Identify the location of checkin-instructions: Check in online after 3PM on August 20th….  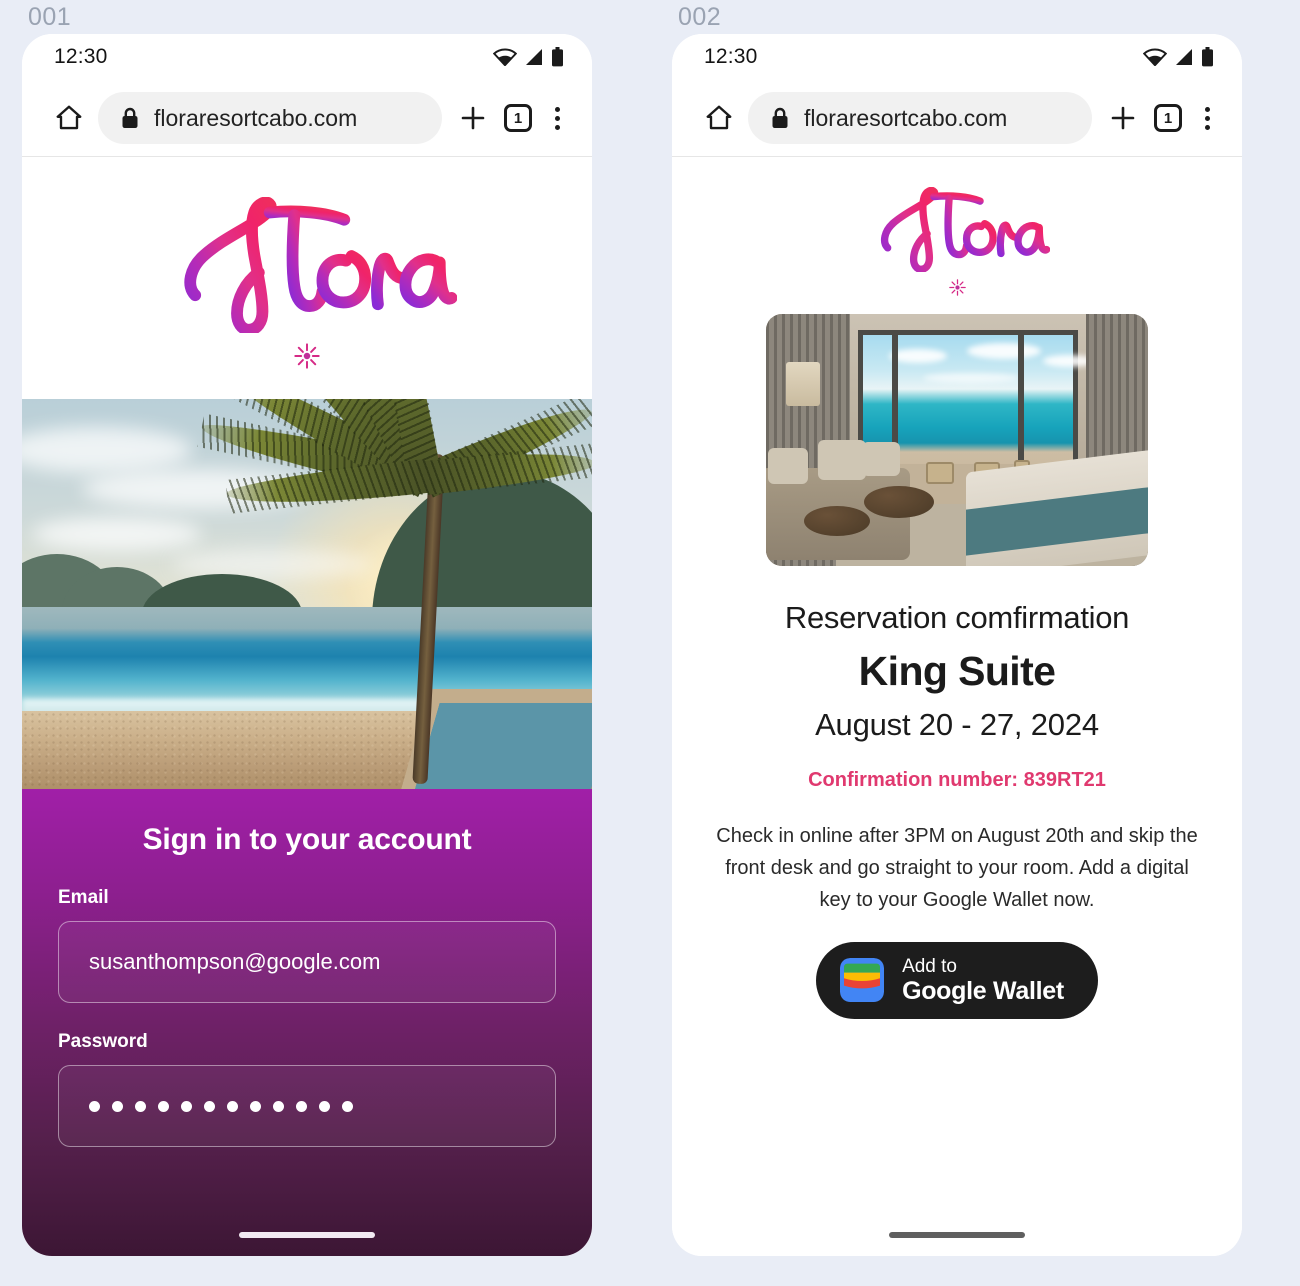
(957, 867).